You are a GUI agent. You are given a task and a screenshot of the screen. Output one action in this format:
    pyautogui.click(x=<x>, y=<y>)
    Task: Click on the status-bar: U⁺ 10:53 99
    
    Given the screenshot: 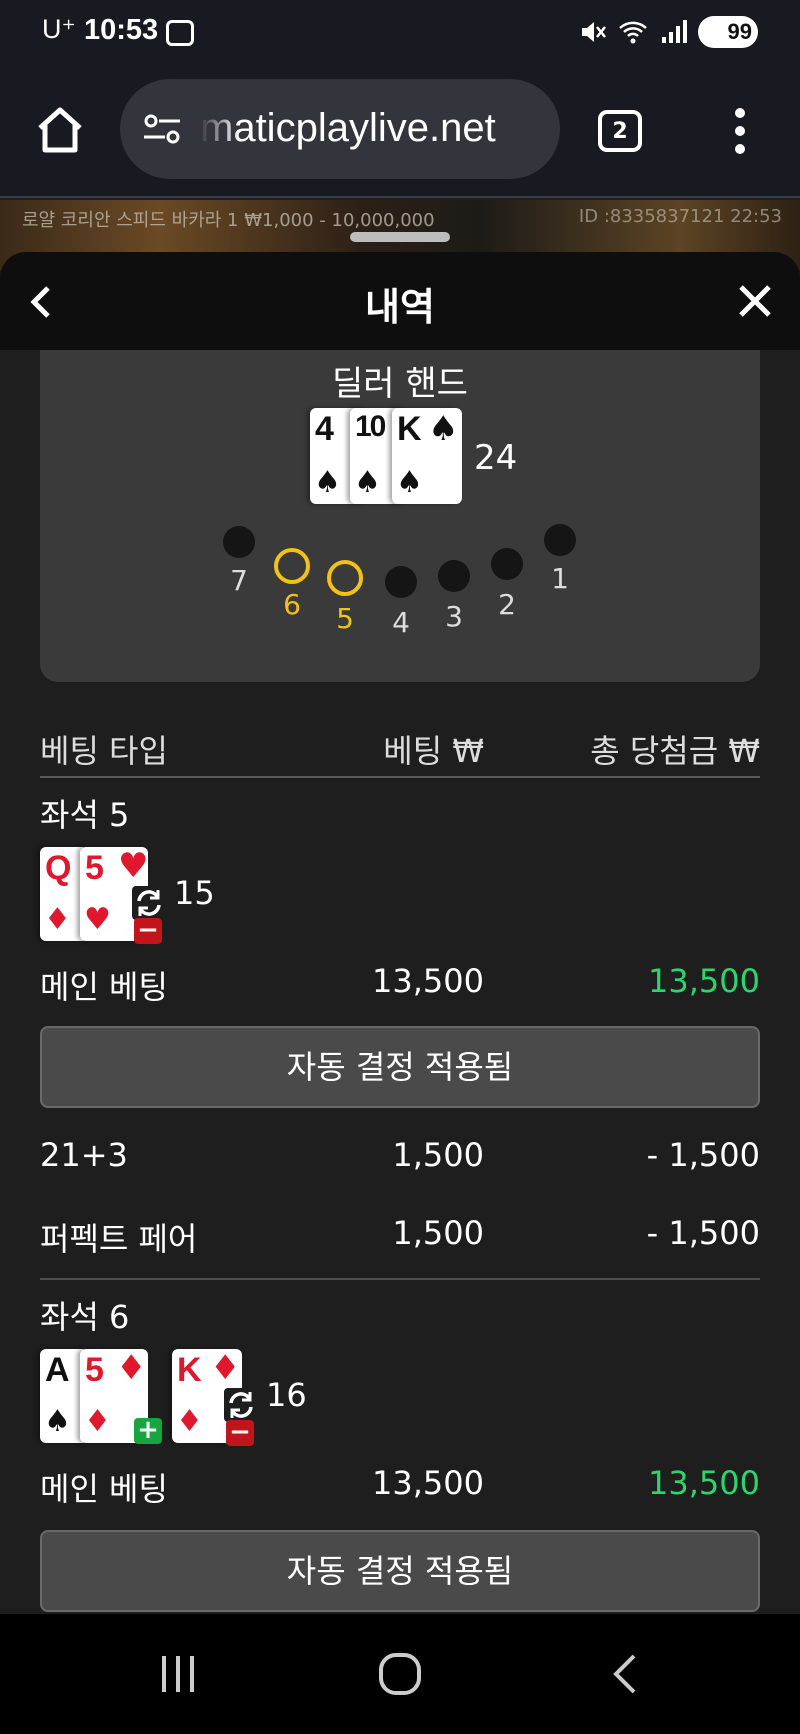 What is the action you would take?
    pyautogui.click(x=400, y=33)
    